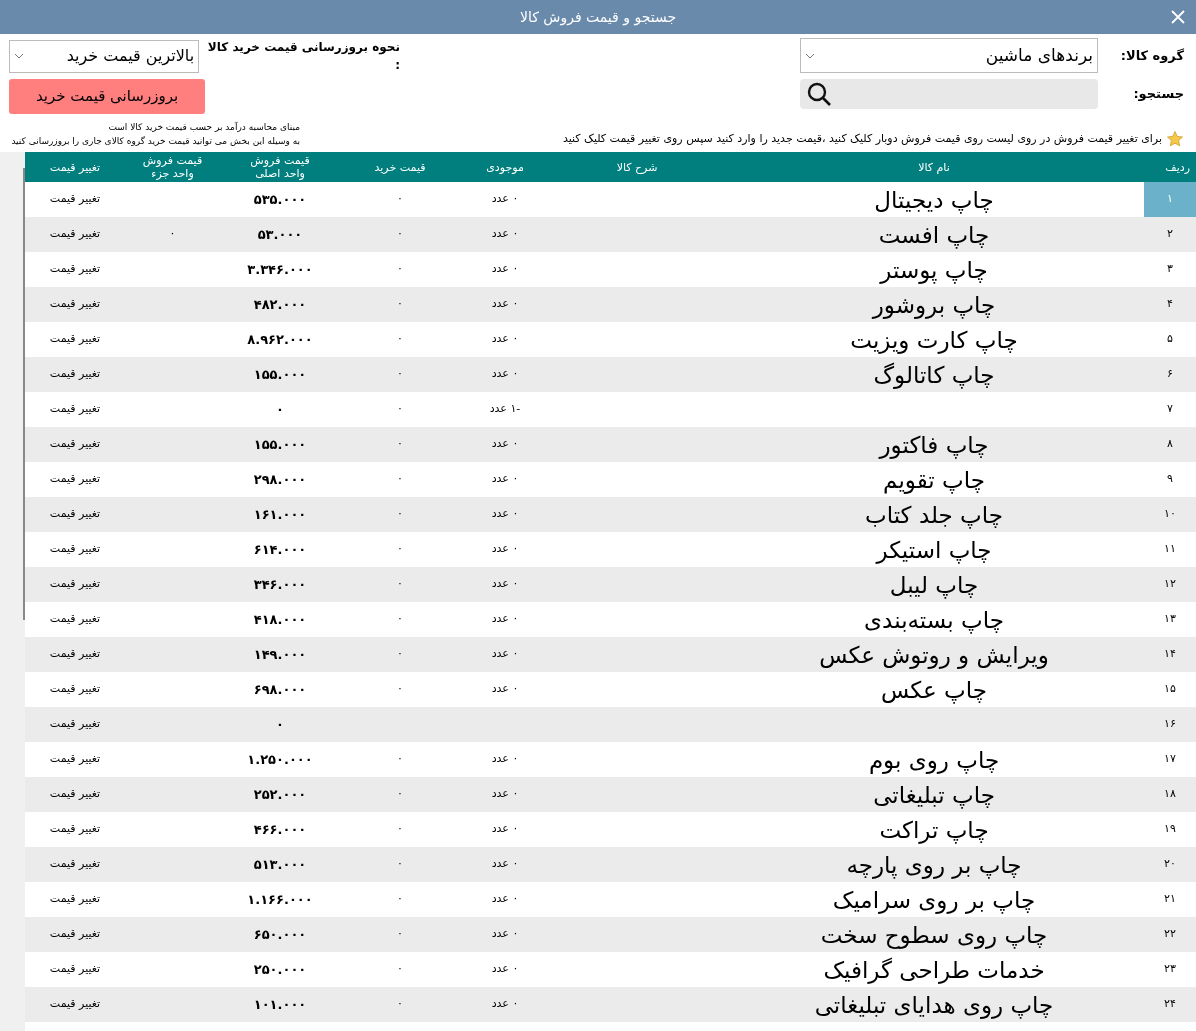  Describe the element at coordinates (280, 654) in the screenshot. I see `sale-price-cell-text: ۱۴۹.۰۰۰` at that location.